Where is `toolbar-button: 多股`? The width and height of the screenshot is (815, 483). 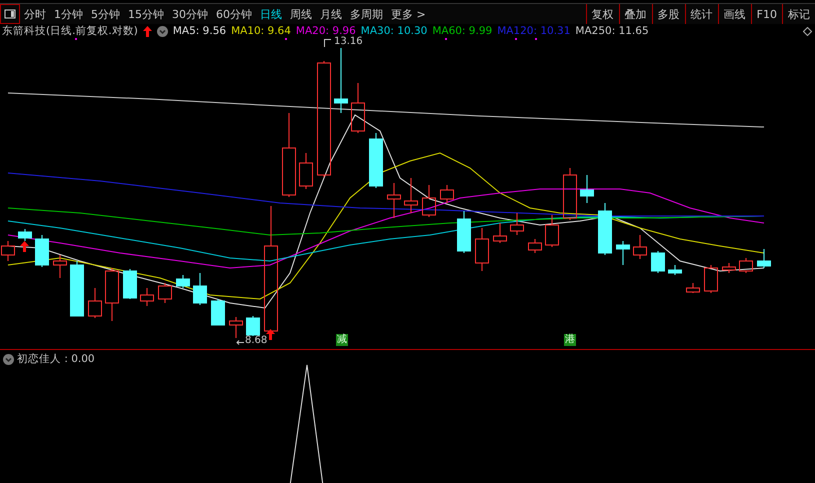 toolbar-button: 多股 is located at coordinates (668, 14).